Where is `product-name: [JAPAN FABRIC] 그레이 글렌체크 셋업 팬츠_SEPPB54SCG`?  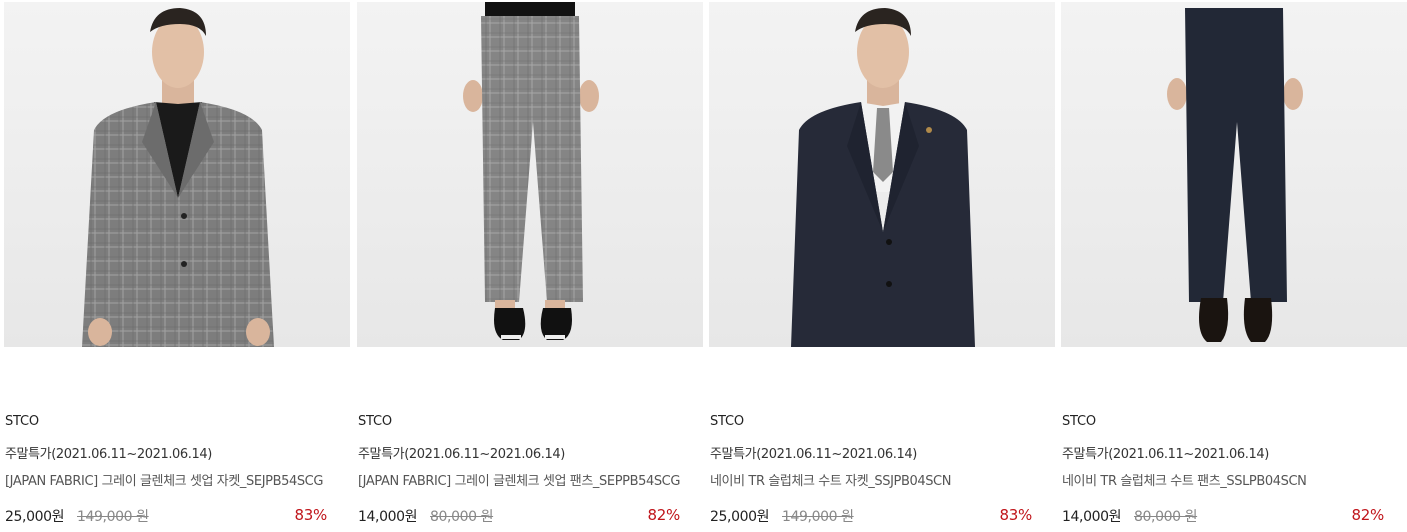 product-name: [JAPAN FABRIC] 그레이 글렌체크 셋업 팬츠_SEPPB54SCG is located at coordinates (519, 479).